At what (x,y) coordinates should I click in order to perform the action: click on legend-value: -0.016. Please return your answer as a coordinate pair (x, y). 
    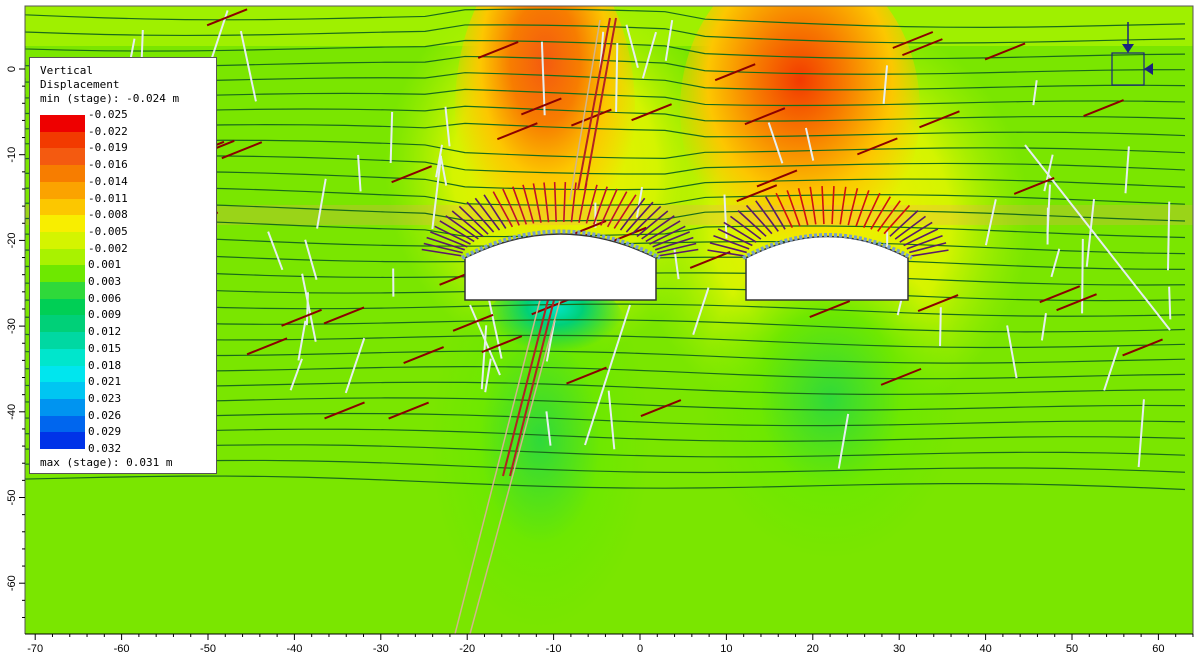
    Looking at the image, I should click on (108, 165).